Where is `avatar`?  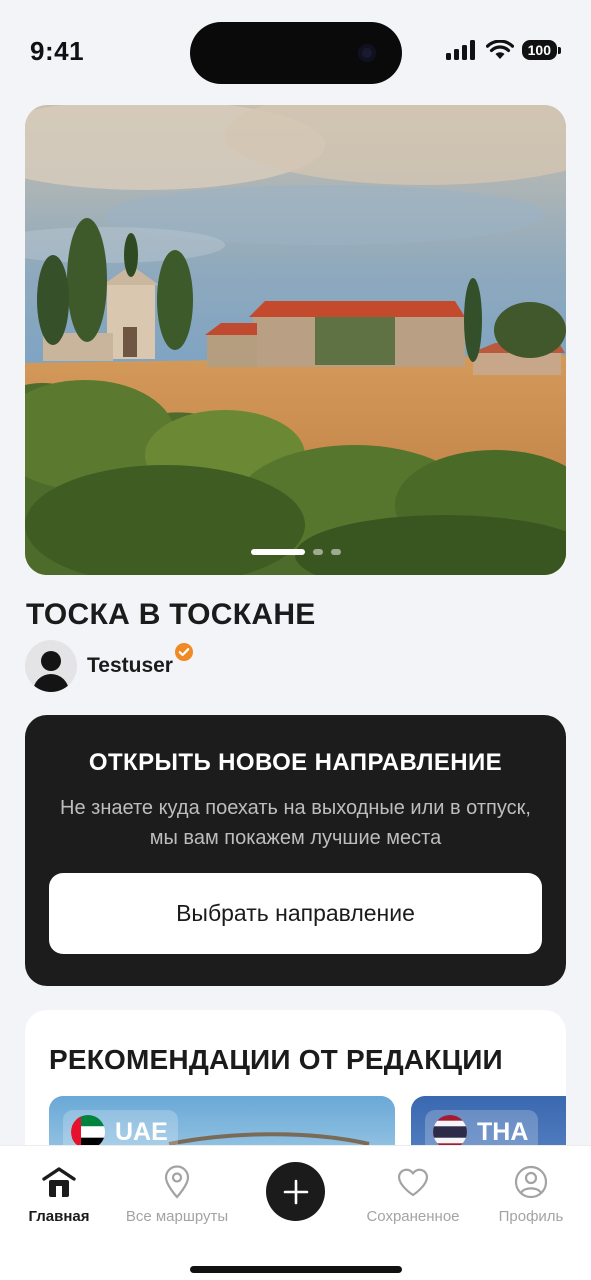 avatar is located at coordinates (51, 666).